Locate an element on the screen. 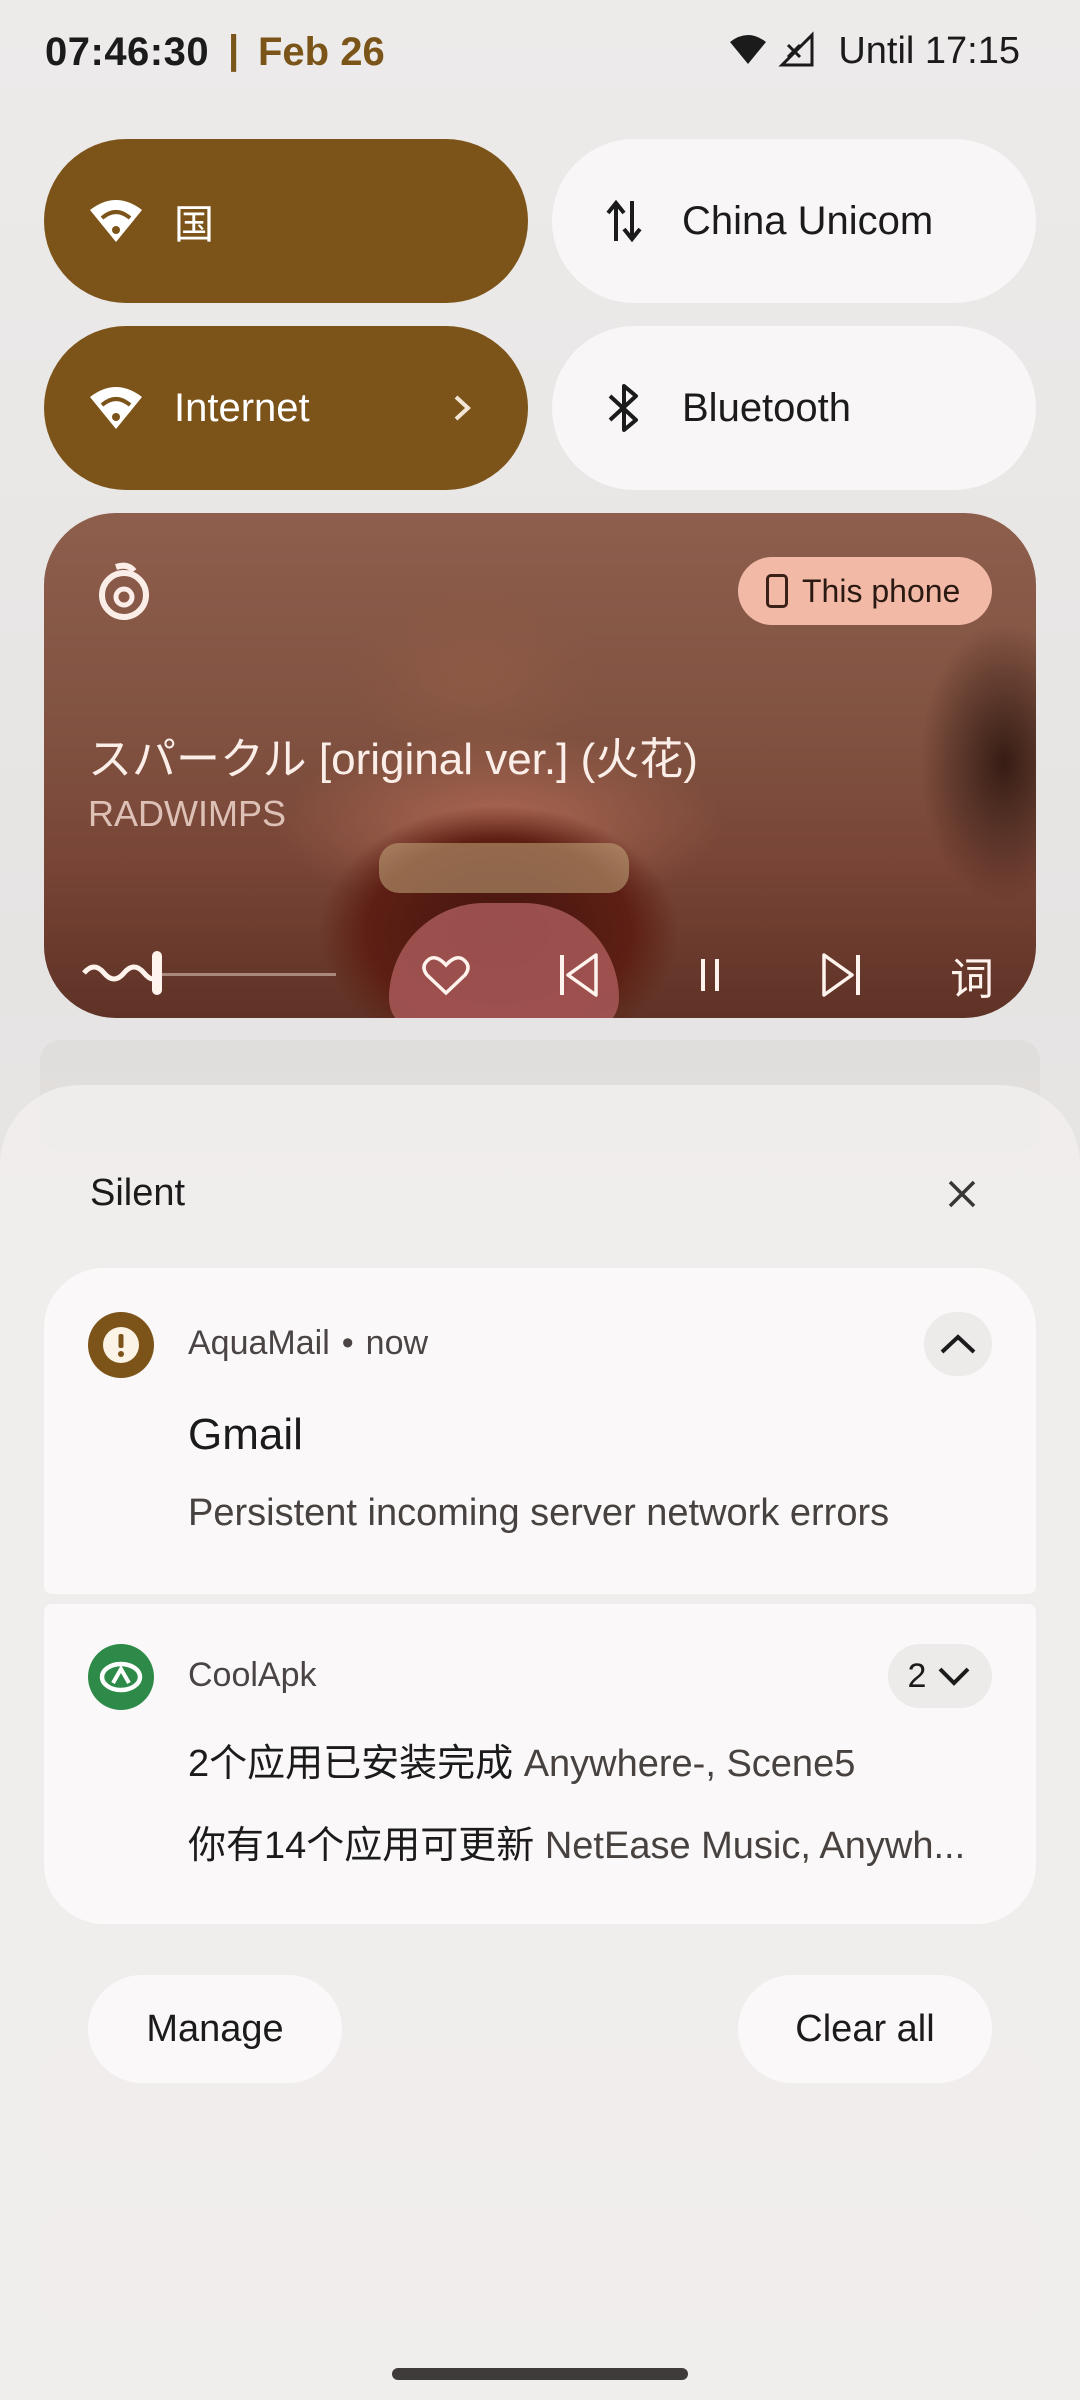 Image resolution: width=1080 pixels, height=2400 pixels. notification-app-meta: AquaMail • now is located at coordinates (308, 1343).